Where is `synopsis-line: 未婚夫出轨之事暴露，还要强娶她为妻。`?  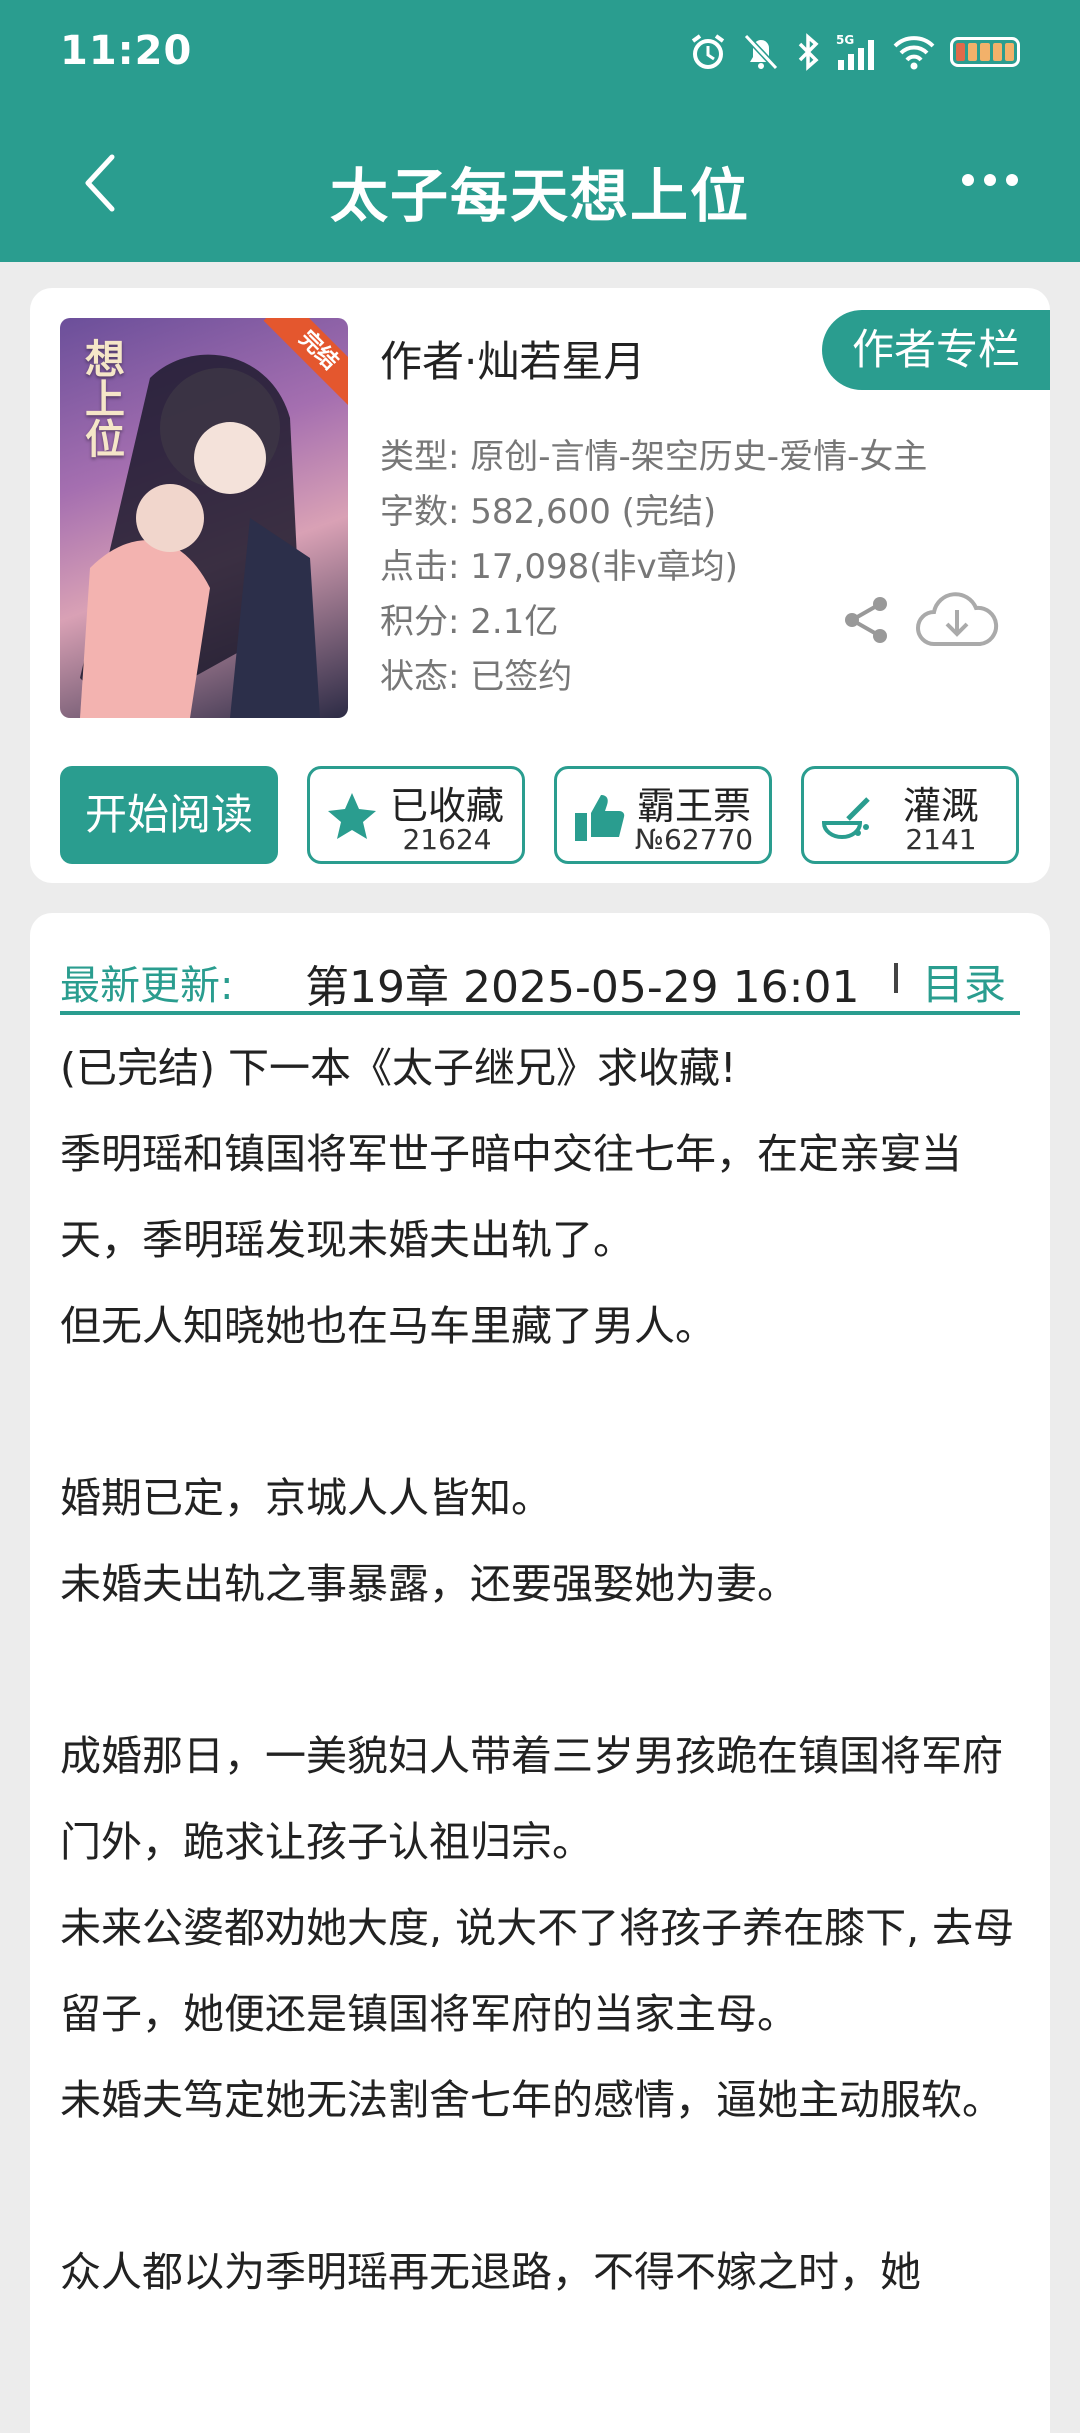
synopsis-line: 未婚夫出轨之事暴露，还要强娶她为妻。 is located at coordinates (429, 1584).